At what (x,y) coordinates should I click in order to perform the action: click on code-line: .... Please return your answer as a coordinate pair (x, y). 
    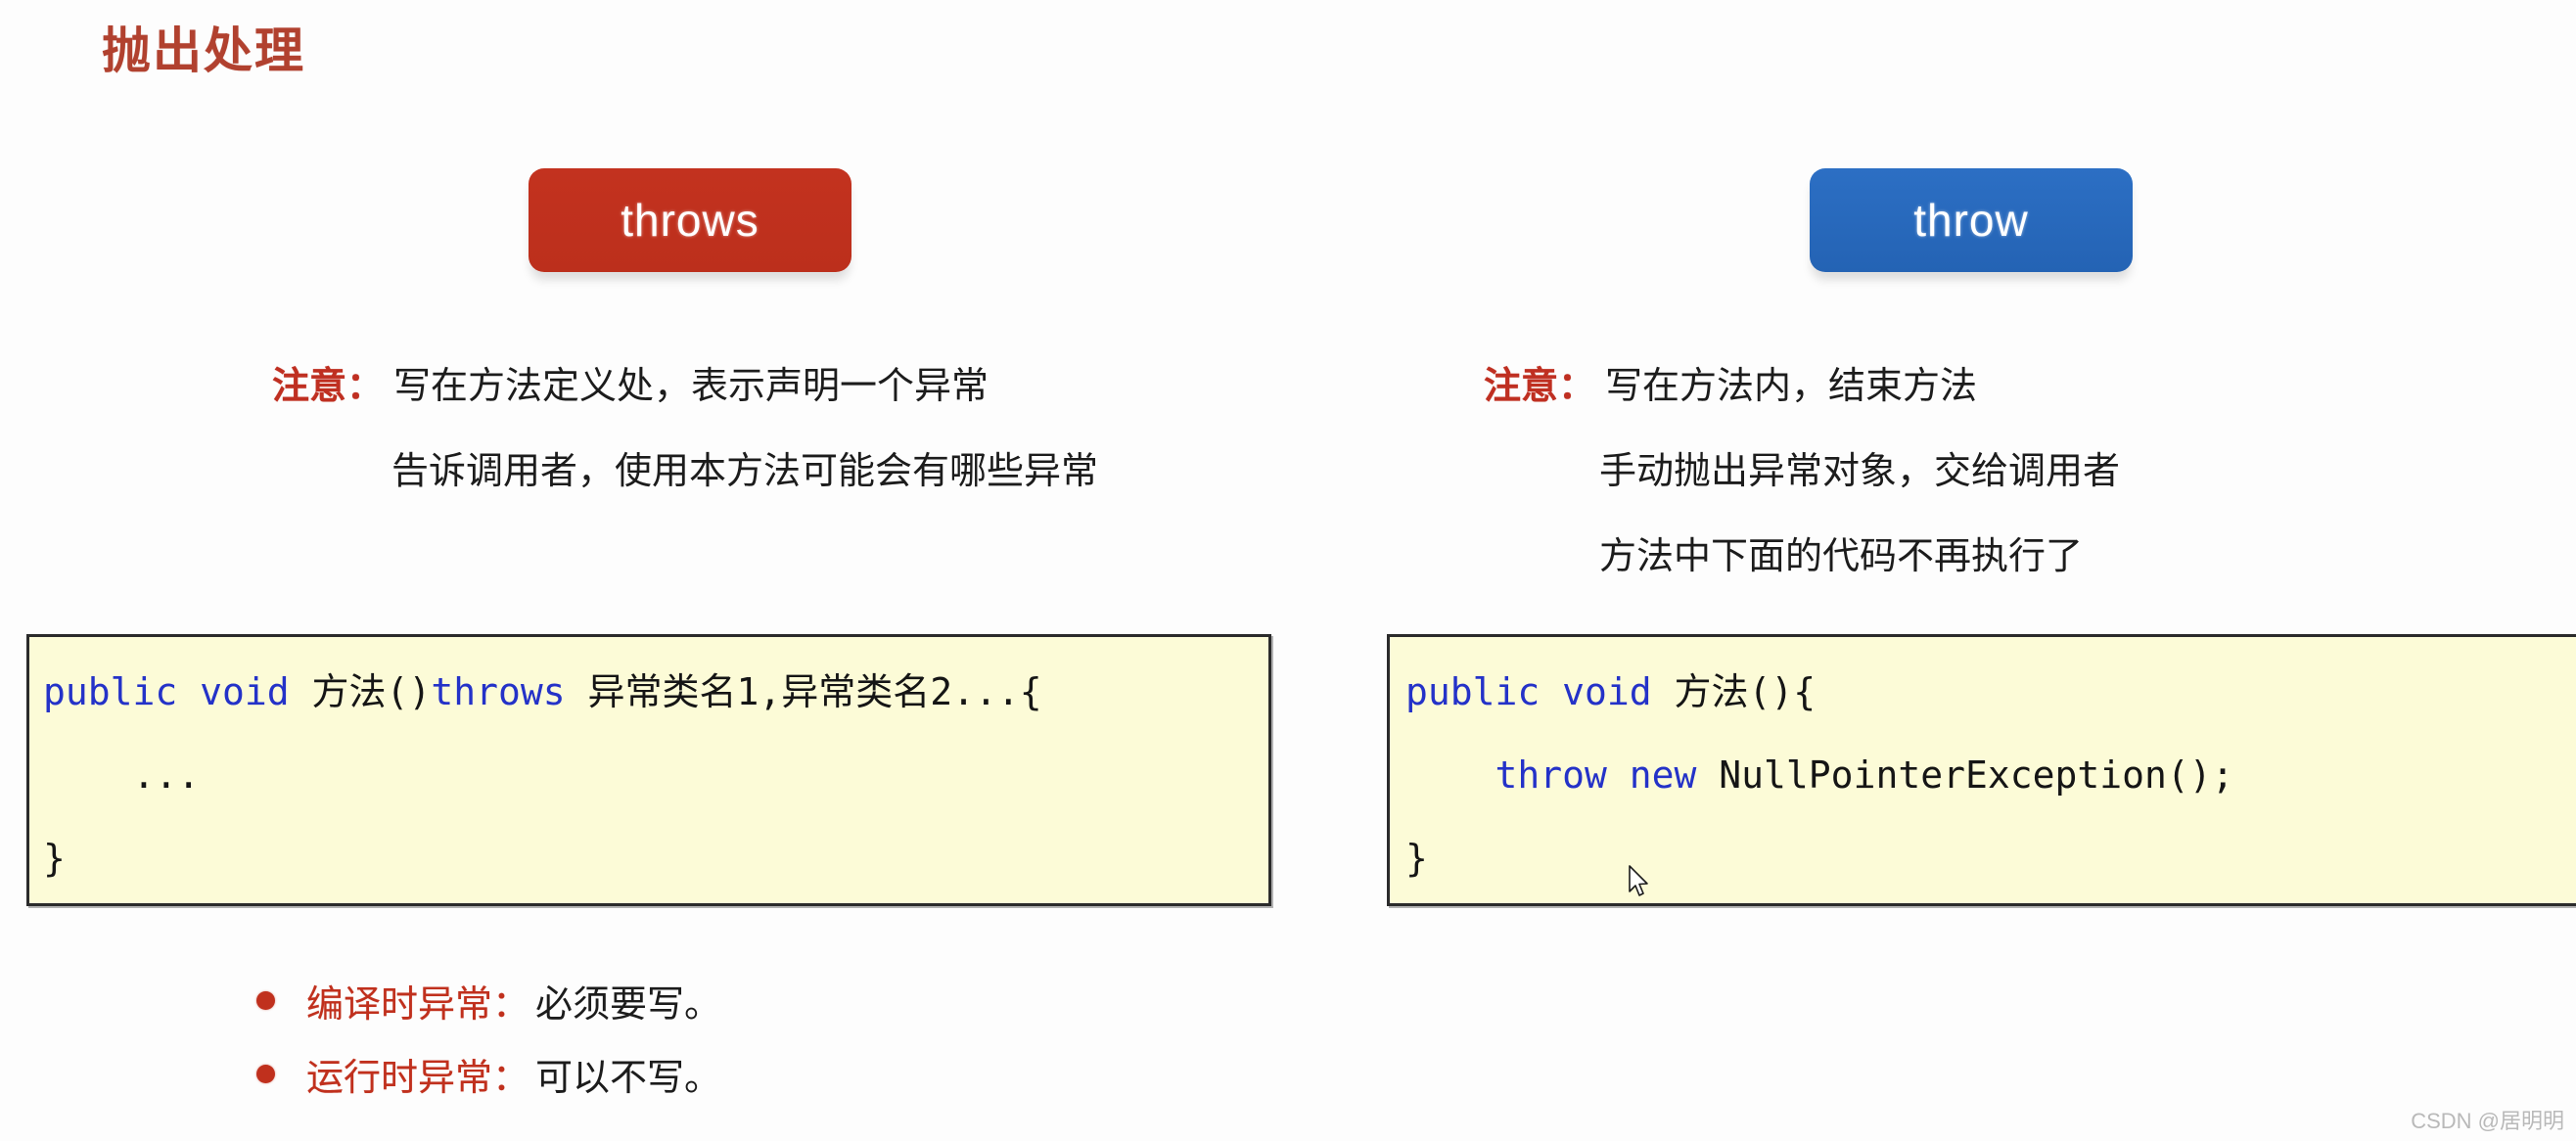
    Looking at the image, I should click on (649, 786).